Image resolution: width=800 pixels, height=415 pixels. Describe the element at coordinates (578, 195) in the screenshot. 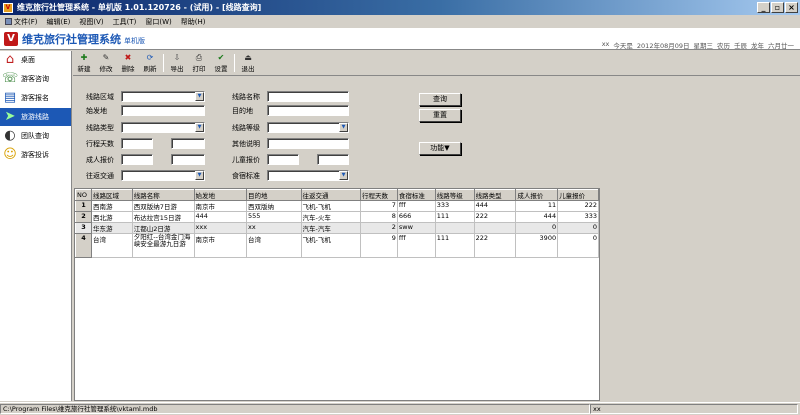

I see `column-header: 儿童报价` at that location.